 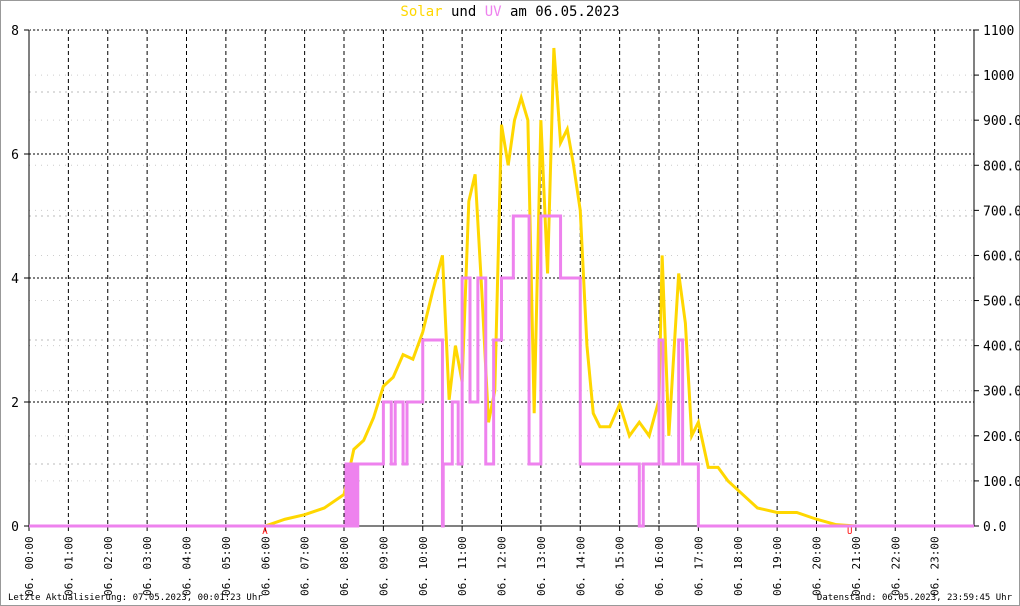 What do you see at coordinates (344, 566) in the screenshot?
I see `x-tick-label: 06. 08:00` at bounding box center [344, 566].